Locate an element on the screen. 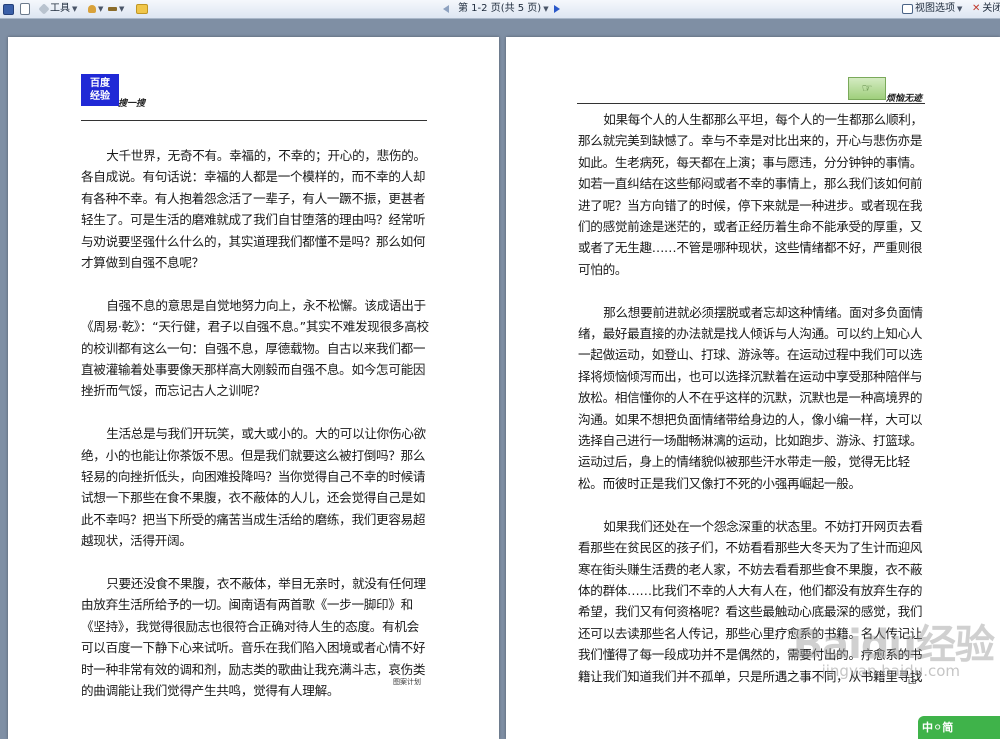 This screenshot has height=739, width=1000. watermark-url: jingyan.baidu.com is located at coordinates (890, 671).